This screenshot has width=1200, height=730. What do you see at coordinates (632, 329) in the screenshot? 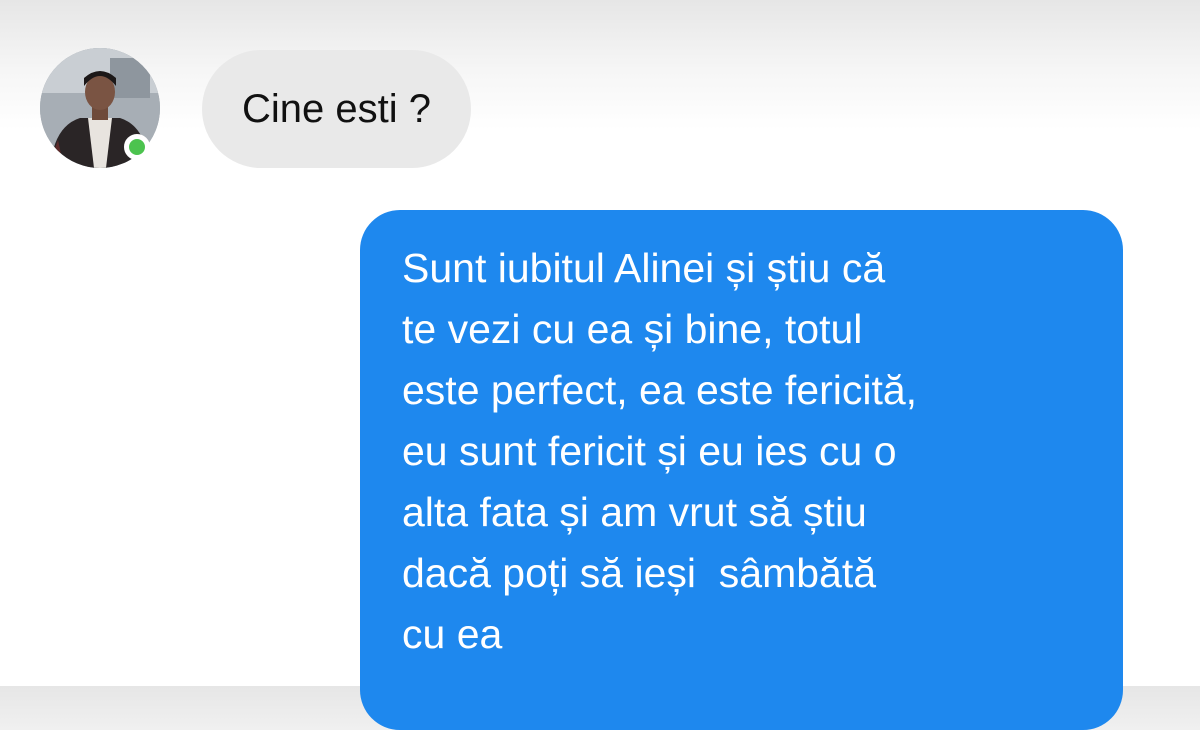
I see `message-line: te vezi cu ea și bine, totul` at bounding box center [632, 329].